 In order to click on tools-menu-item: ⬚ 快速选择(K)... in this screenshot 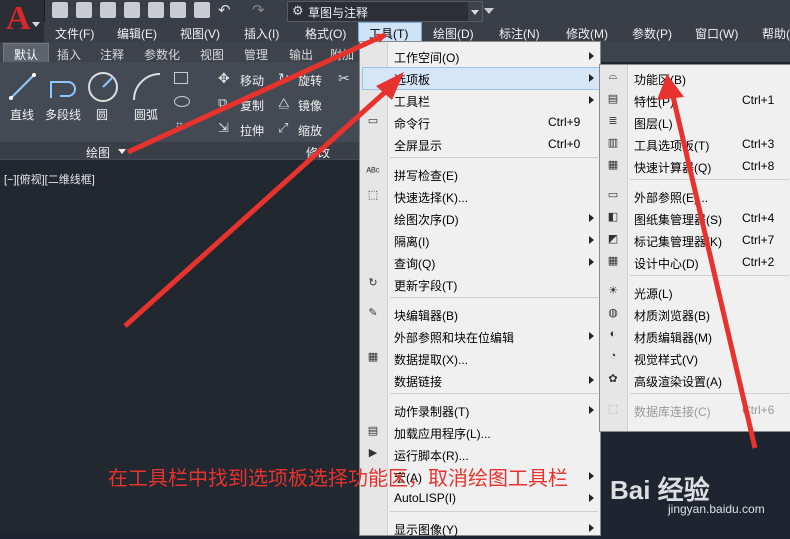, I will do `click(480, 196)`.